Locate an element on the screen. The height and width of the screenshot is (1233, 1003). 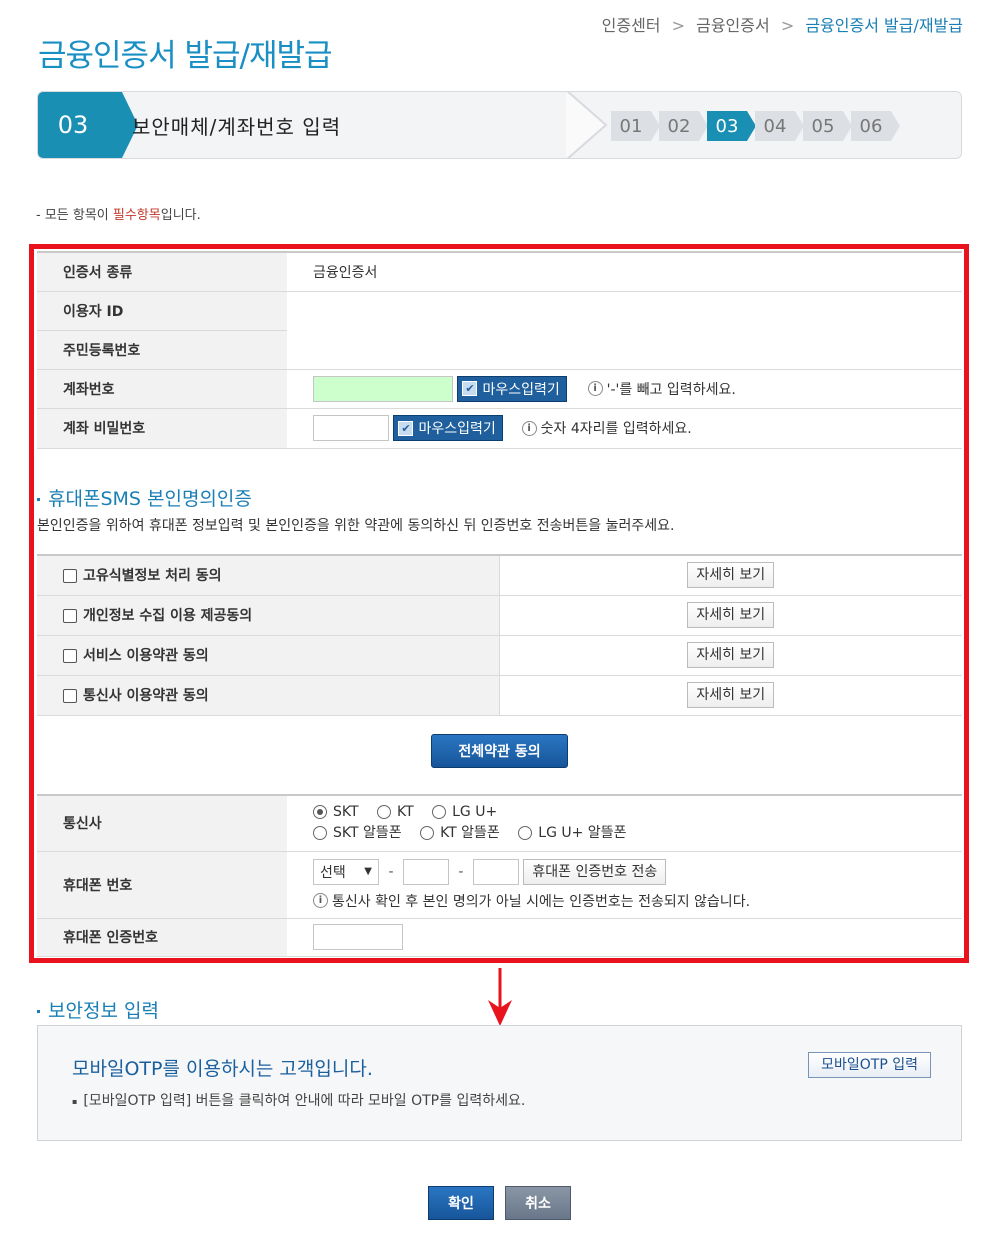
notice-required: 필수항목 is located at coordinates (136, 215).